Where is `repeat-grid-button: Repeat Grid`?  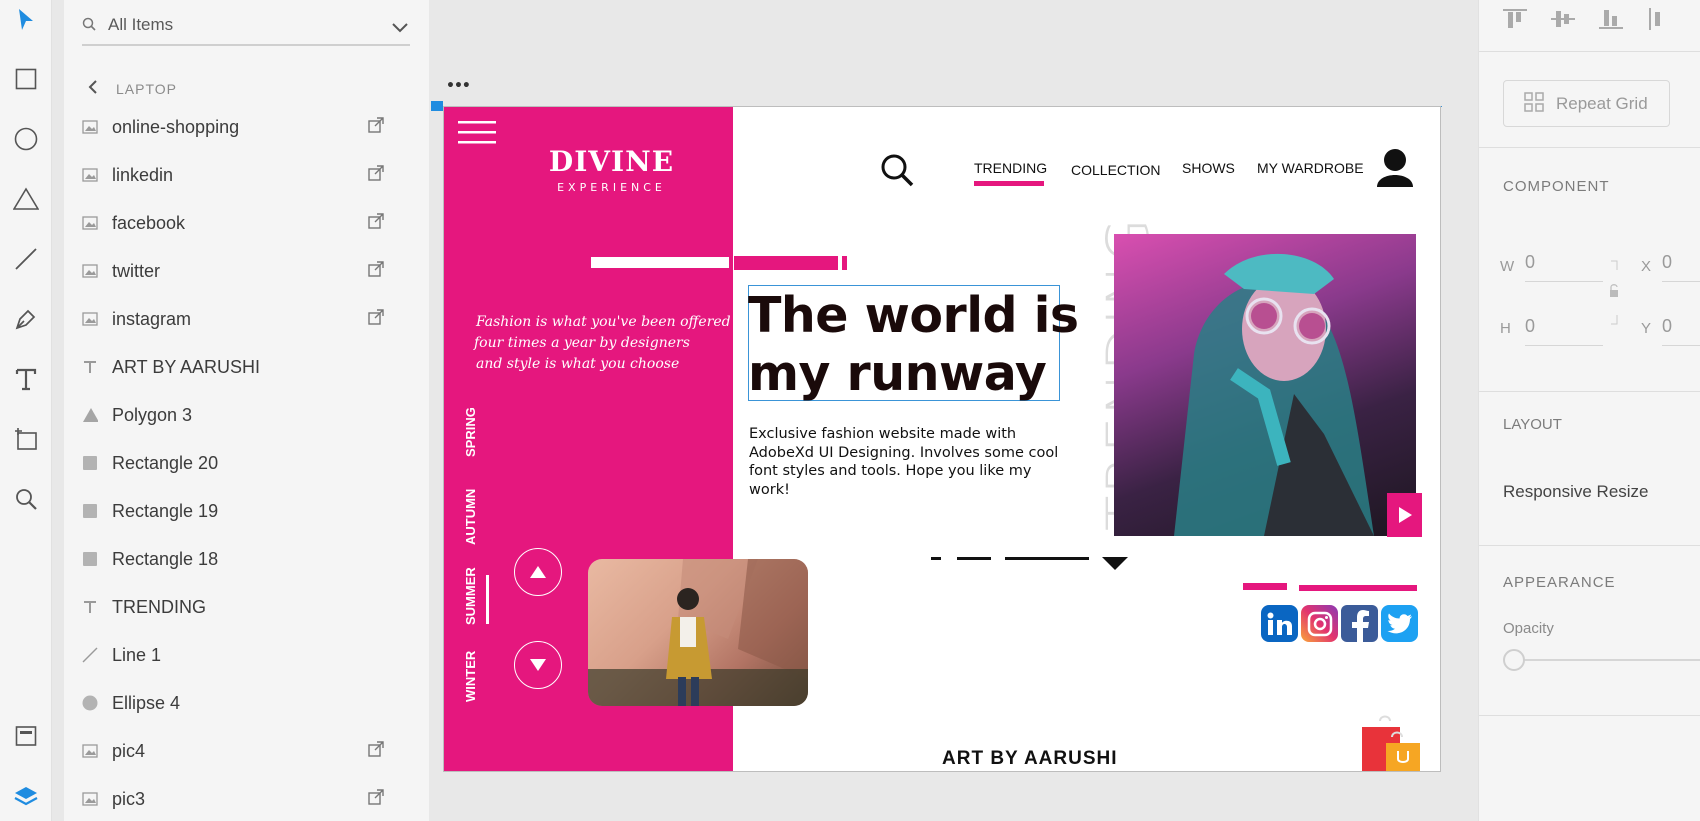
repeat-grid-button: Repeat Grid is located at coordinates (1586, 103).